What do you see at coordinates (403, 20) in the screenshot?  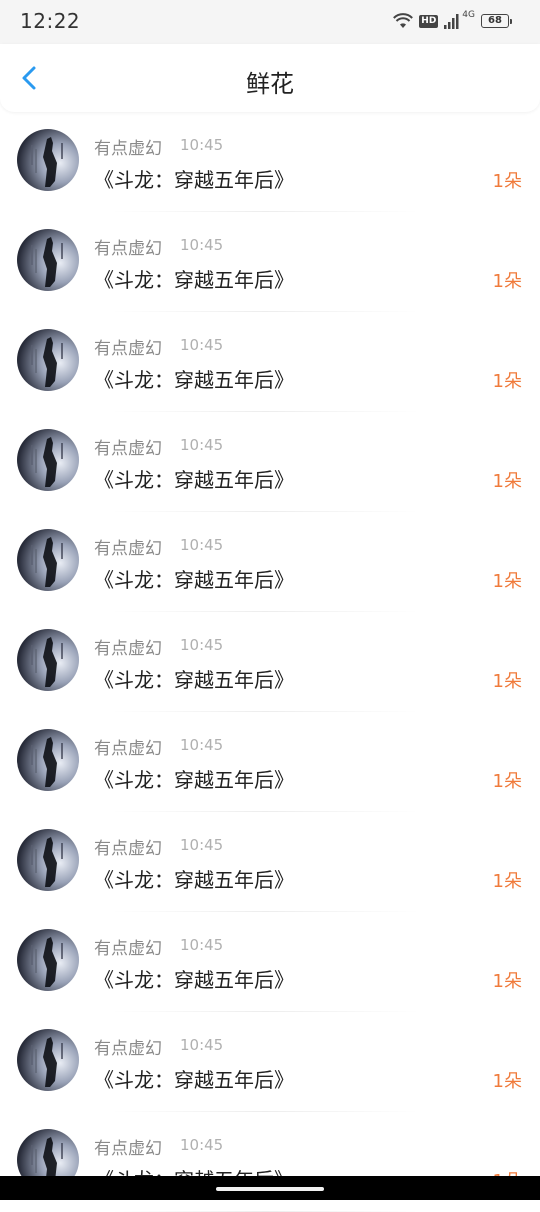 I see `wifi-icon` at bounding box center [403, 20].